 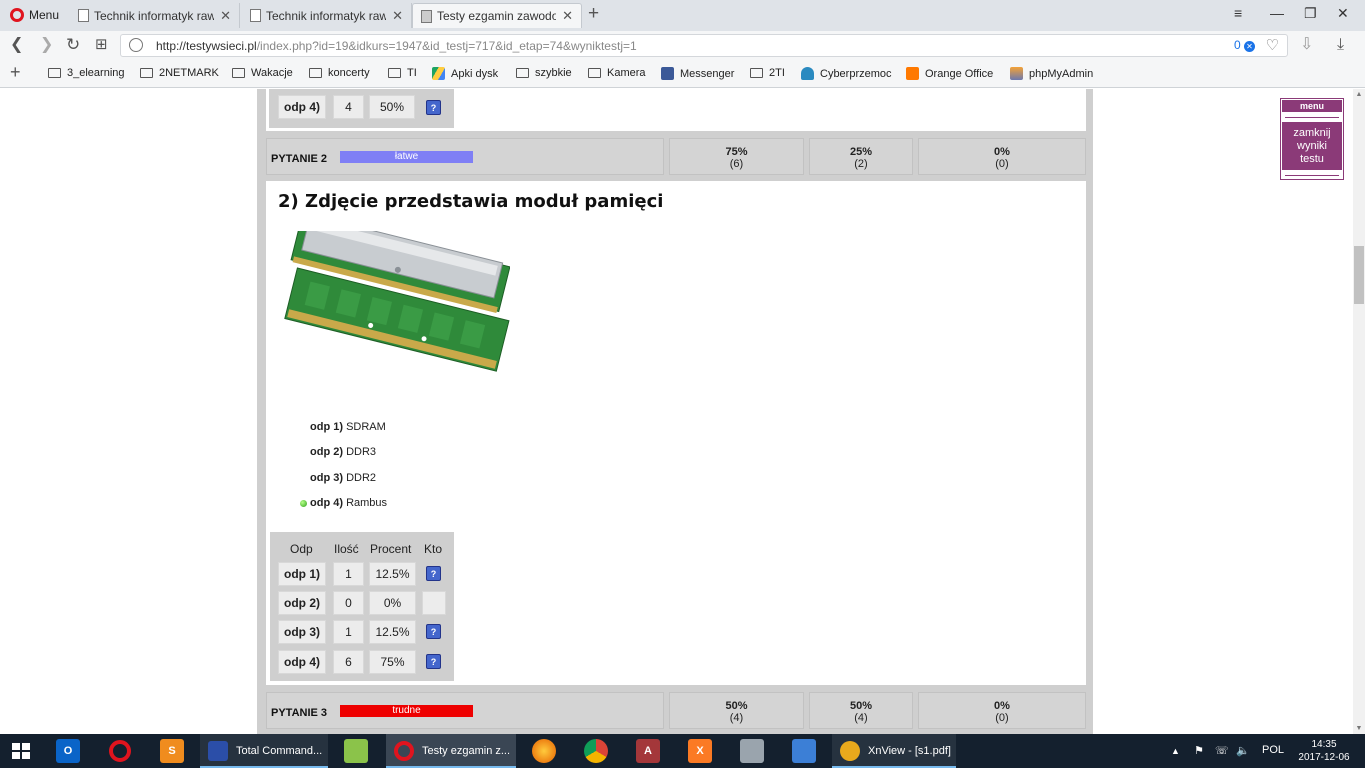 I want to click on table-row-ilosc: 6, so click(x=348, y=662).